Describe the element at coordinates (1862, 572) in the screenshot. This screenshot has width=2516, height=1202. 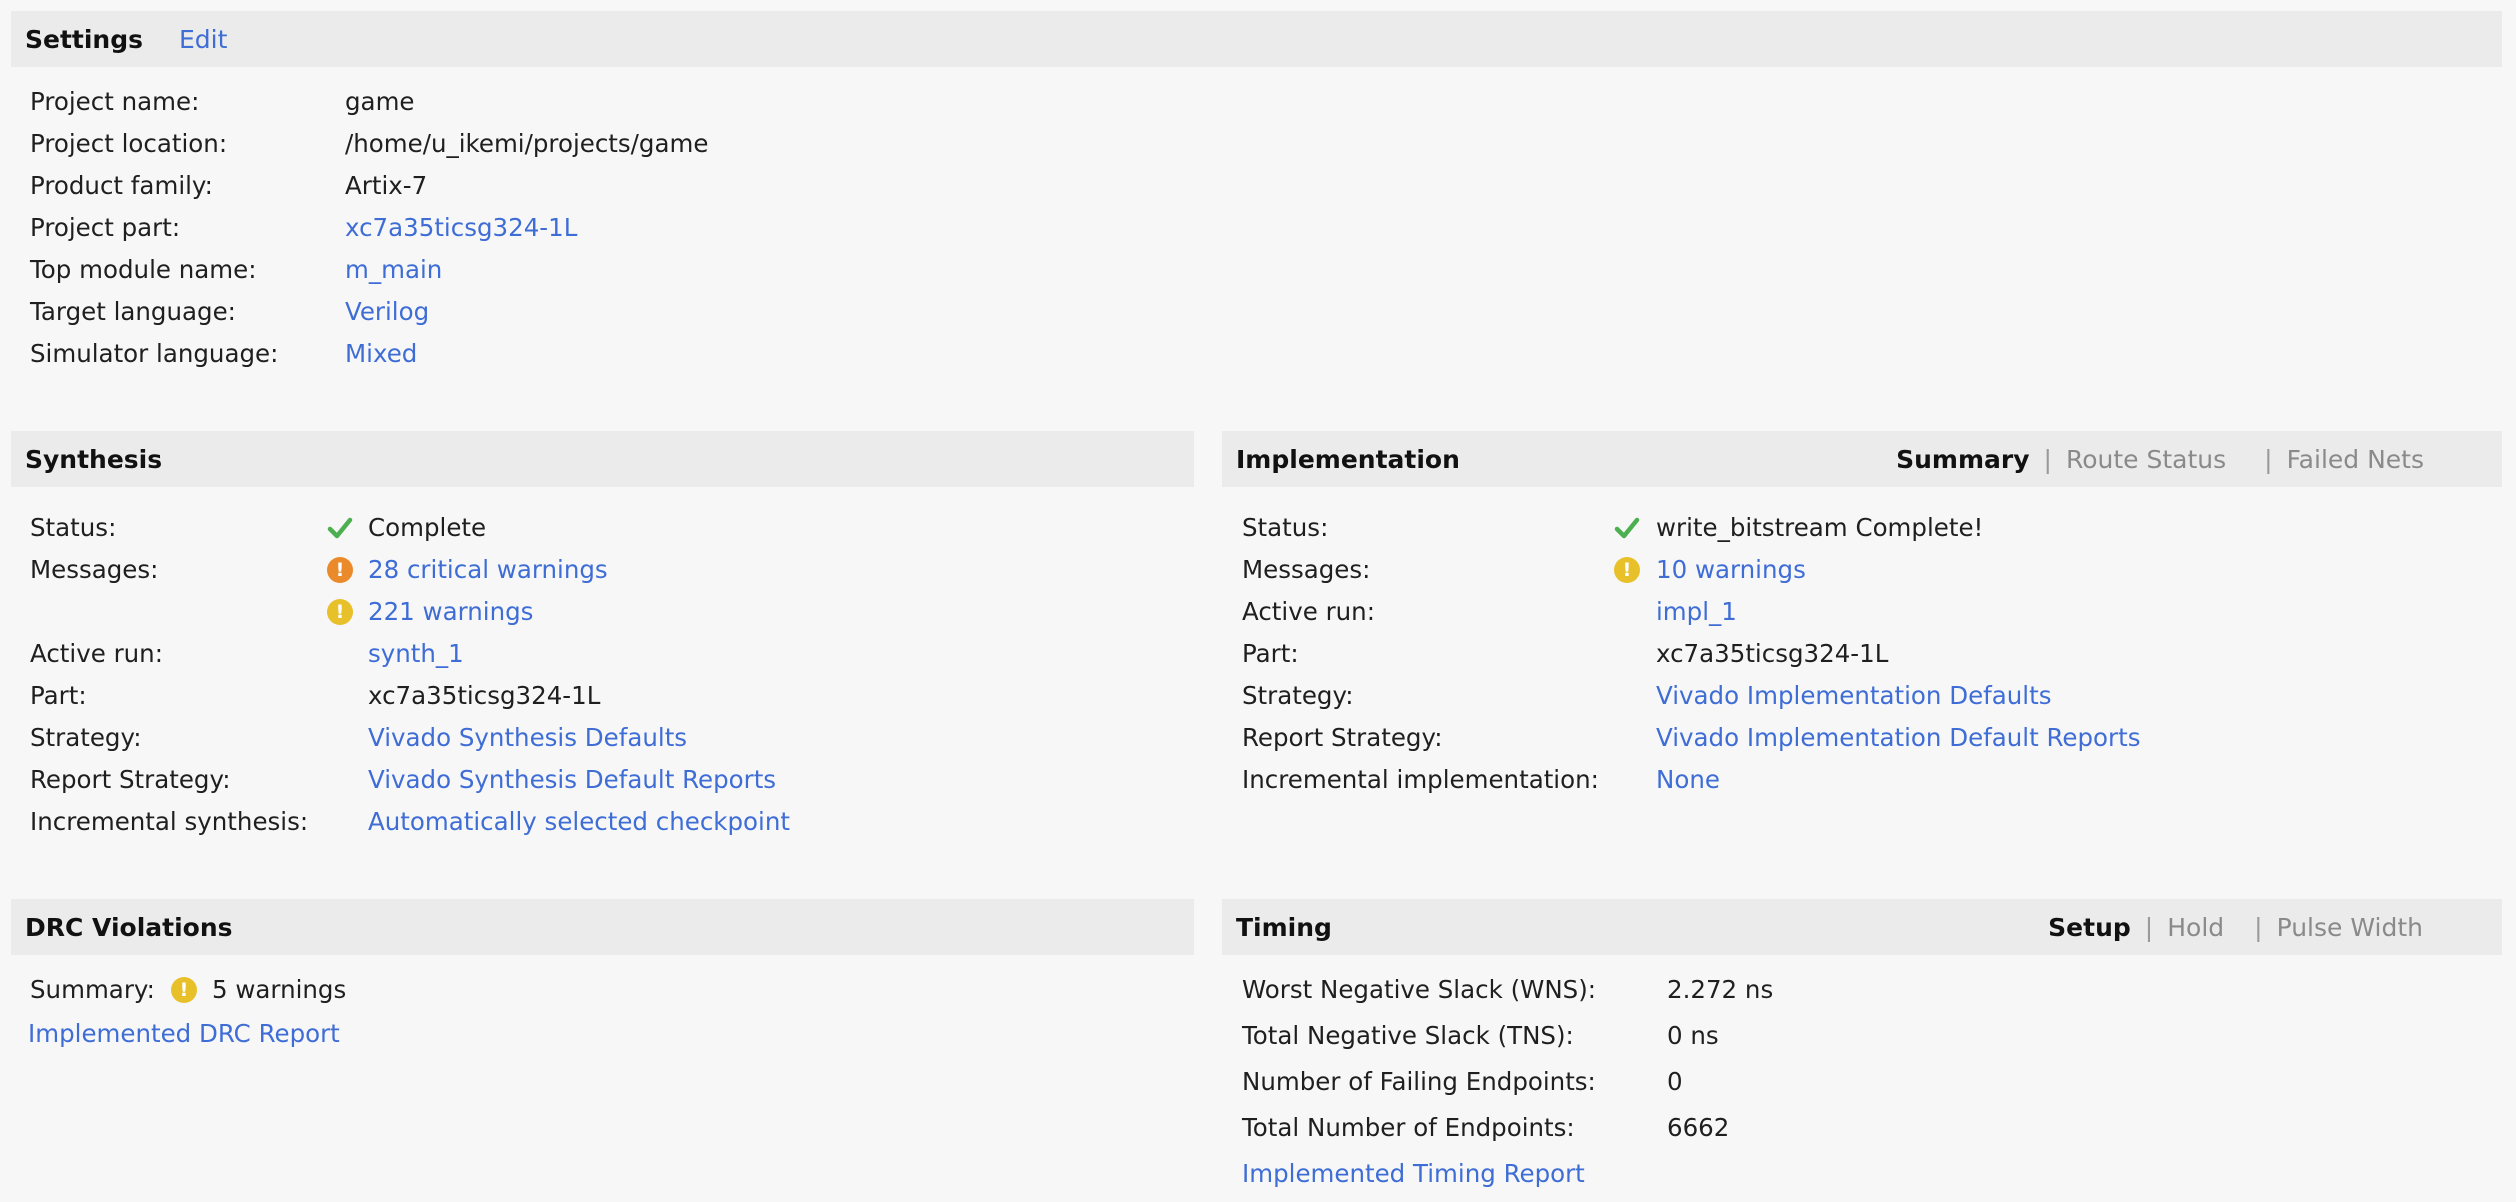
I see `implementation-messages-row: Messages: ! 10 warnings` at that location.